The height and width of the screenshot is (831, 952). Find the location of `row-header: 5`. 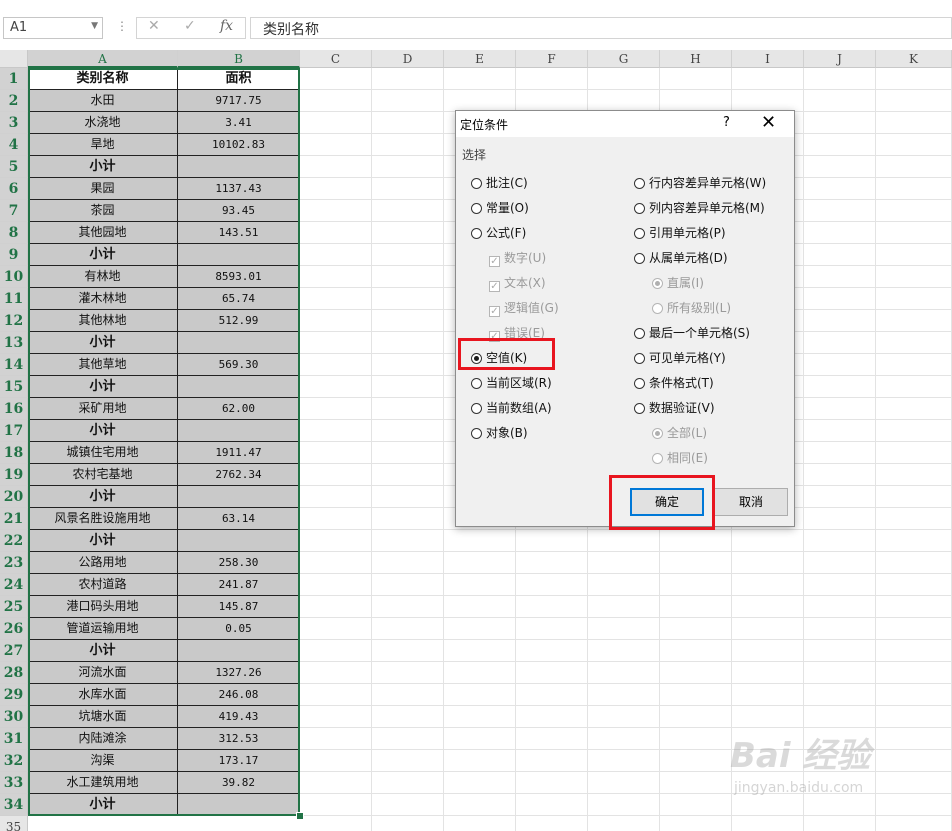

row-header: 5 is located at coordinates (14, 167).